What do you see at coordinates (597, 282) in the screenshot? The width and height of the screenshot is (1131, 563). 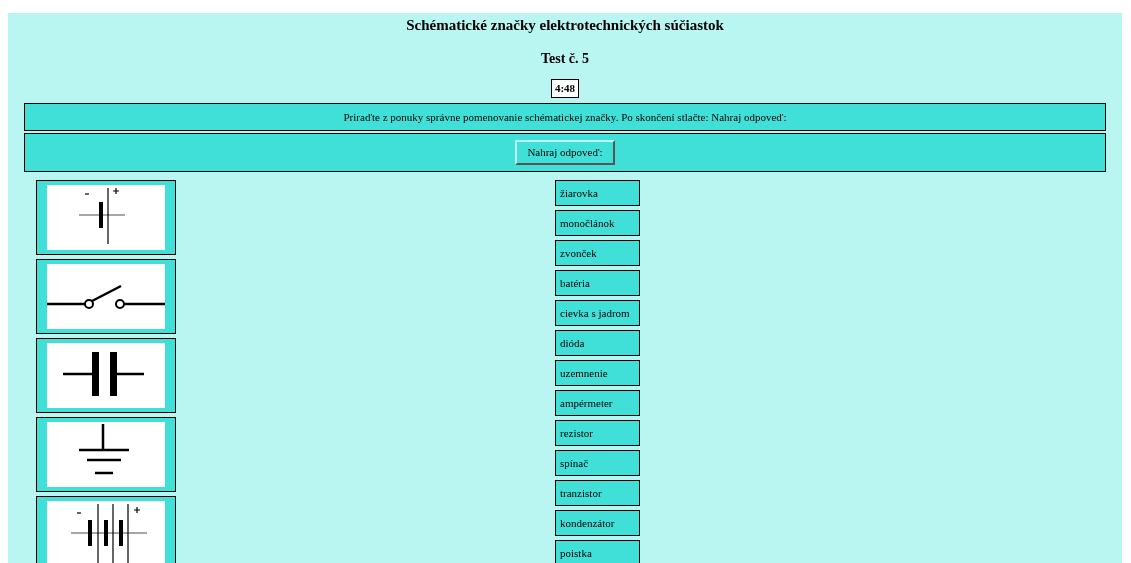 I see `answer-chip: batéria` at bounding box center [597, 282].